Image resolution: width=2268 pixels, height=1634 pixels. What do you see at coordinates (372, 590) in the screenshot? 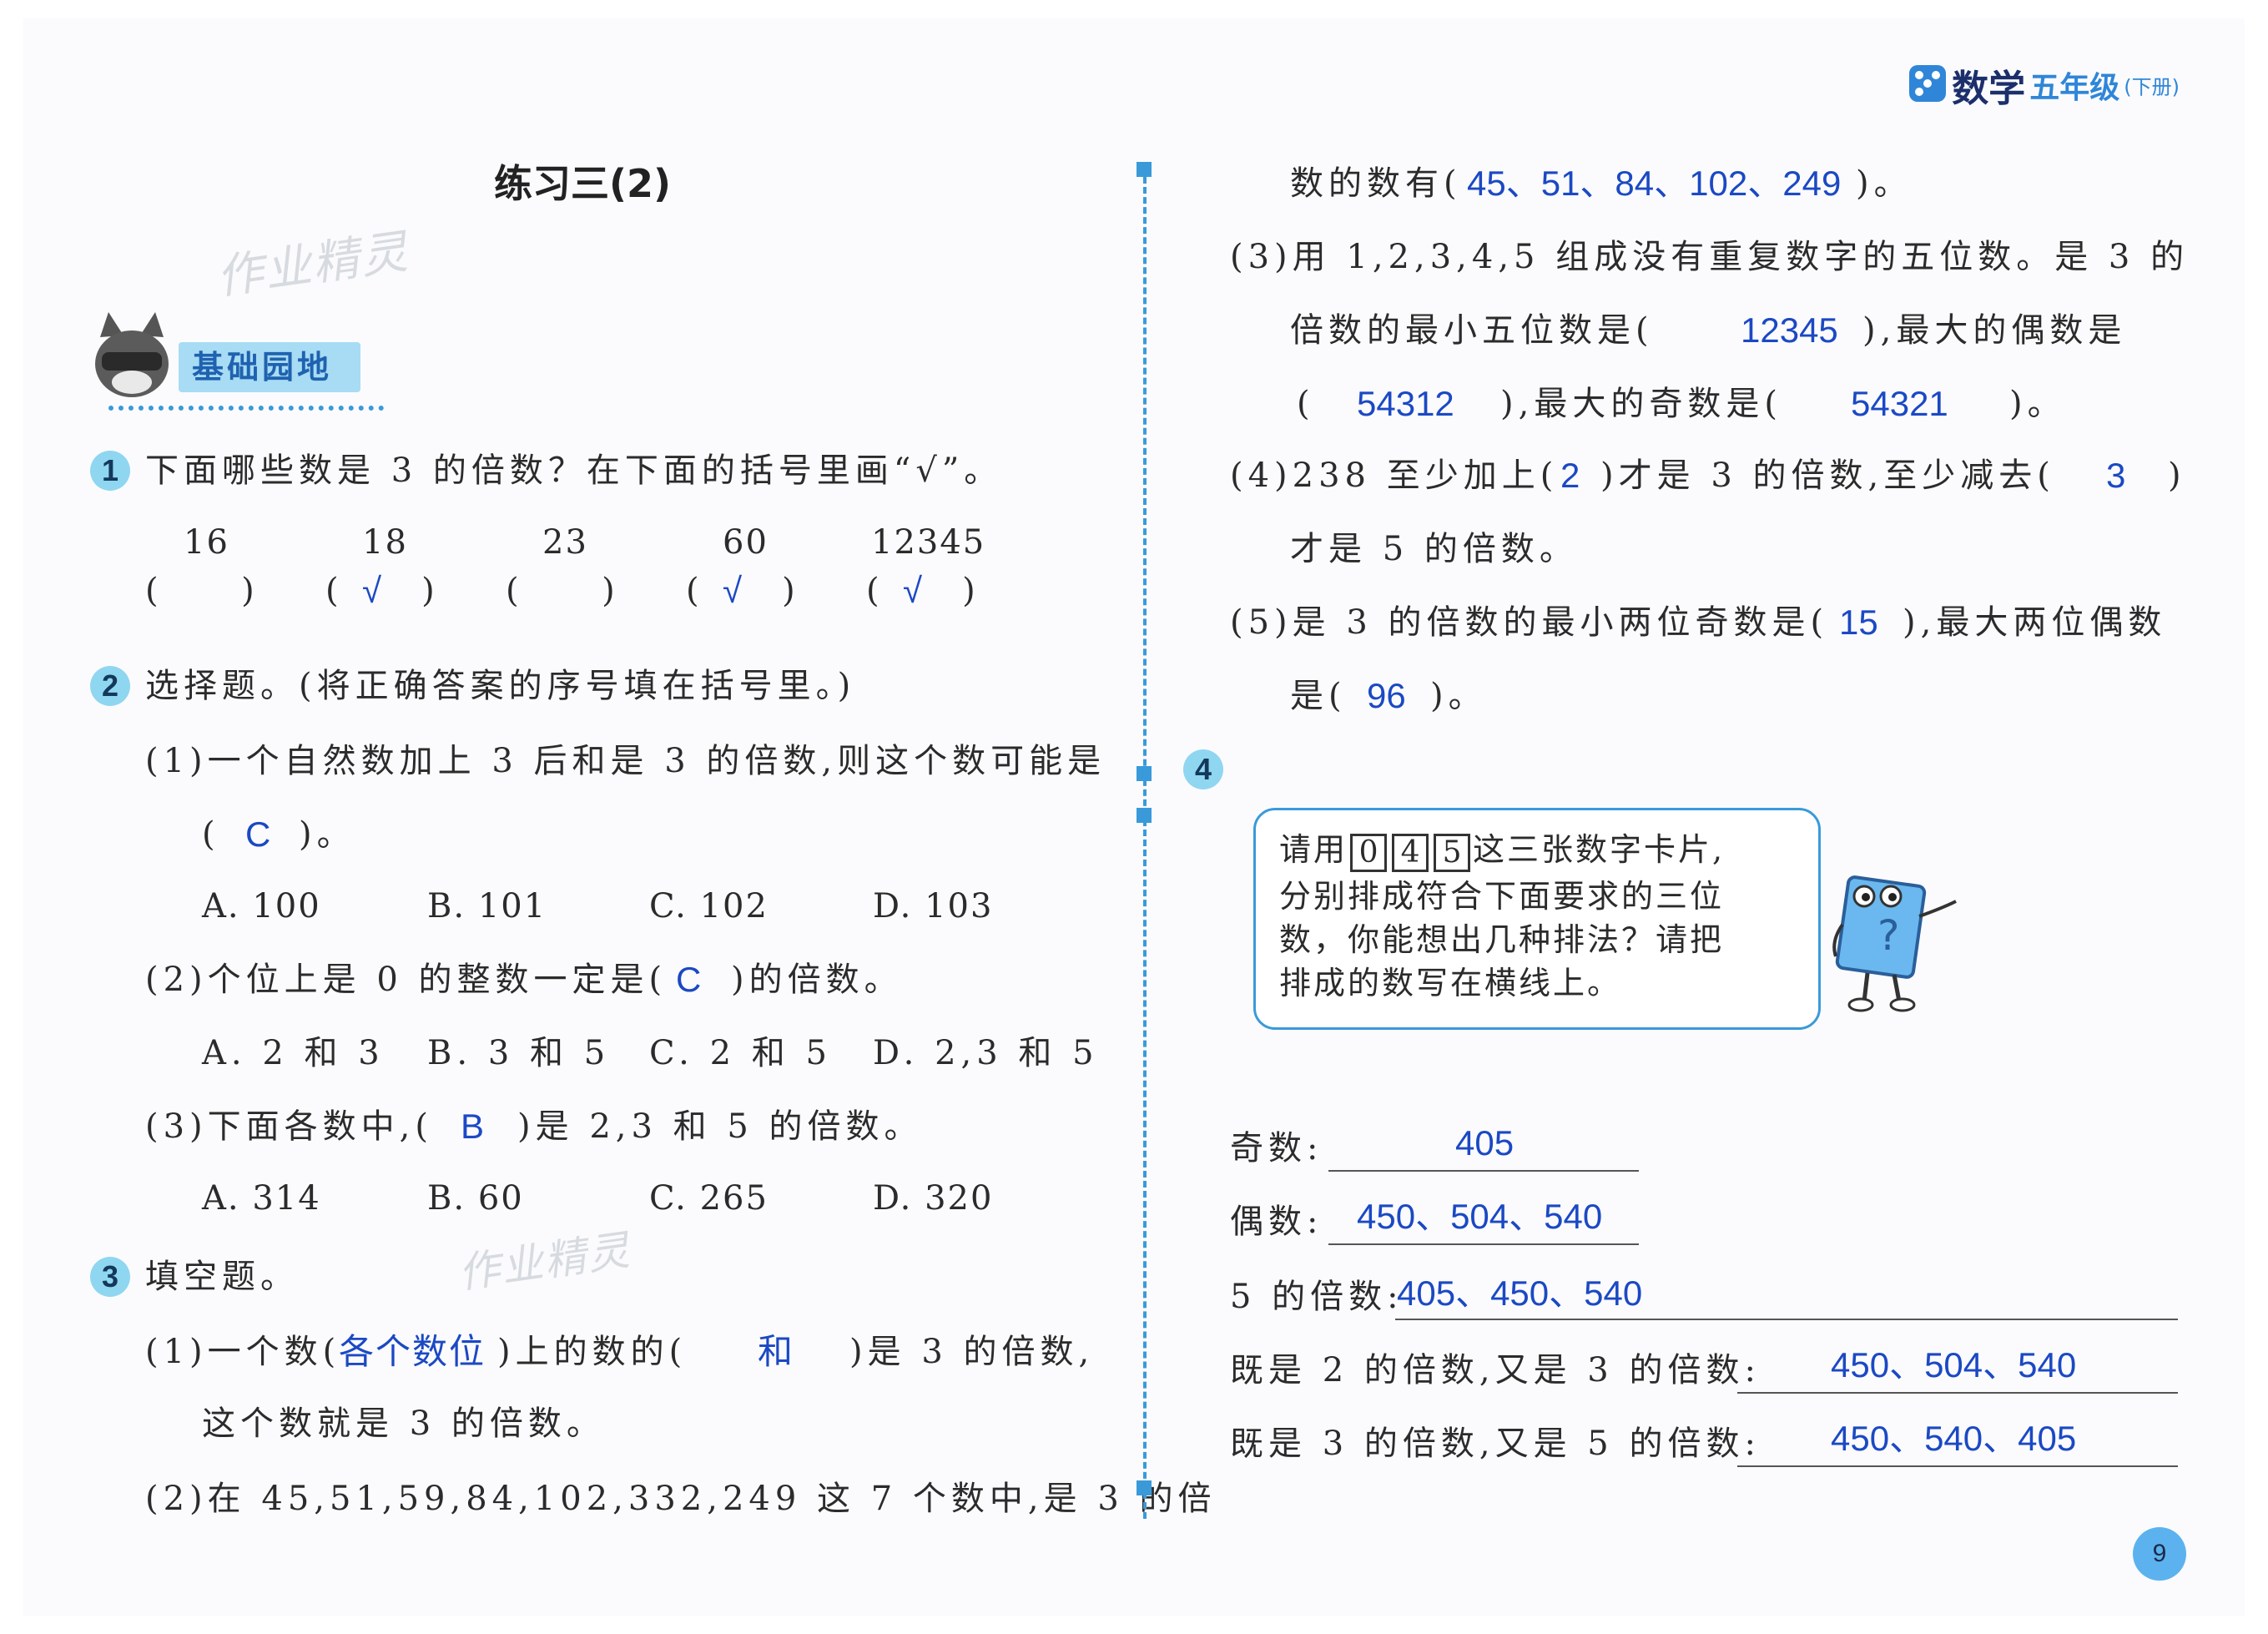
I see `q1-mark-2: √` at bounding box center [372, 590].